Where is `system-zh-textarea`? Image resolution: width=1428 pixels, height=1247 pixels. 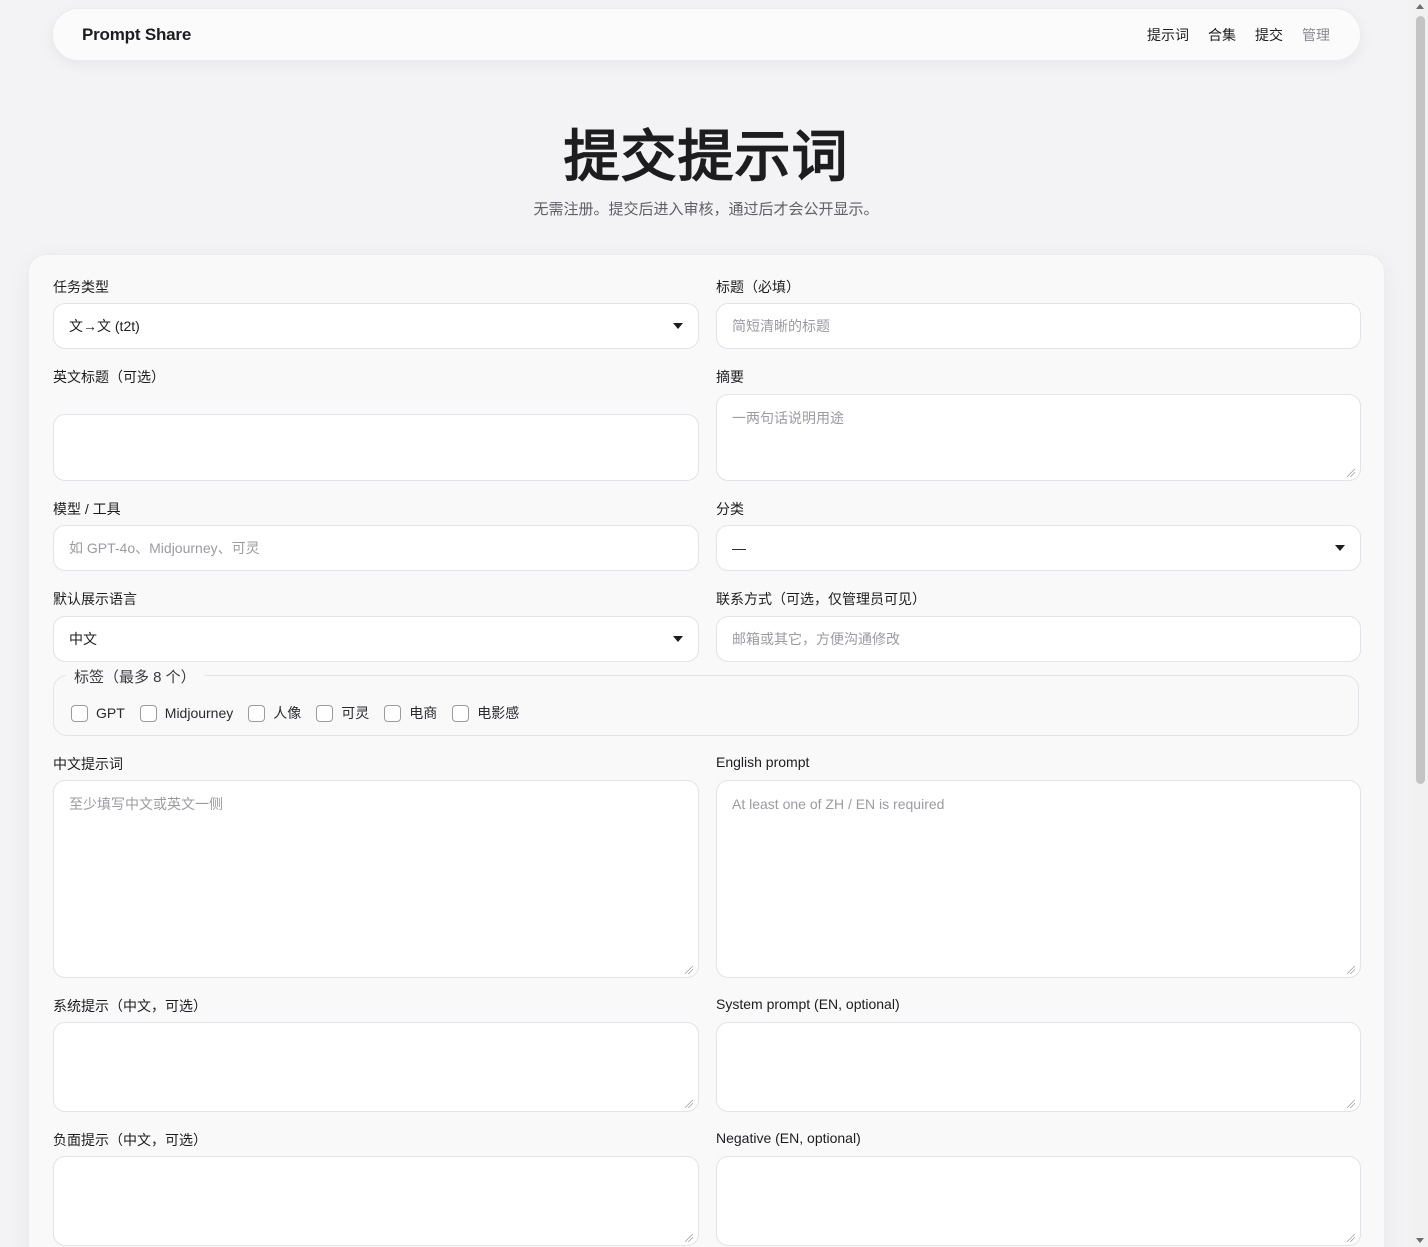
system-zh-textarea is located at coordinates (376, 1067).